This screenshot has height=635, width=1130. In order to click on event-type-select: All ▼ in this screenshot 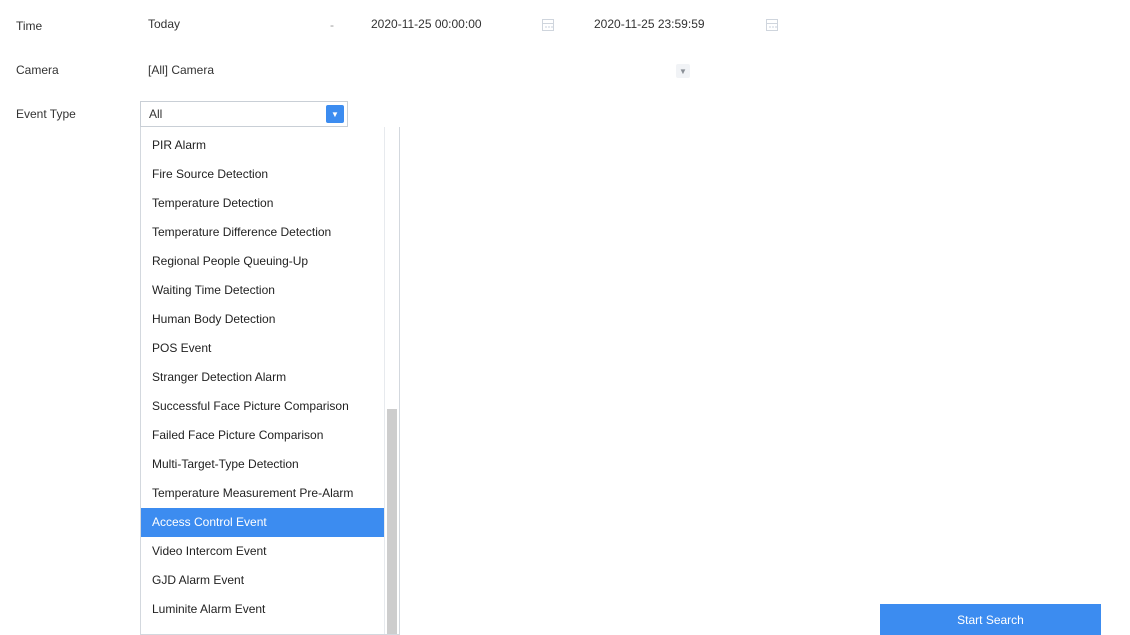, I will do `click(244, 114)`.